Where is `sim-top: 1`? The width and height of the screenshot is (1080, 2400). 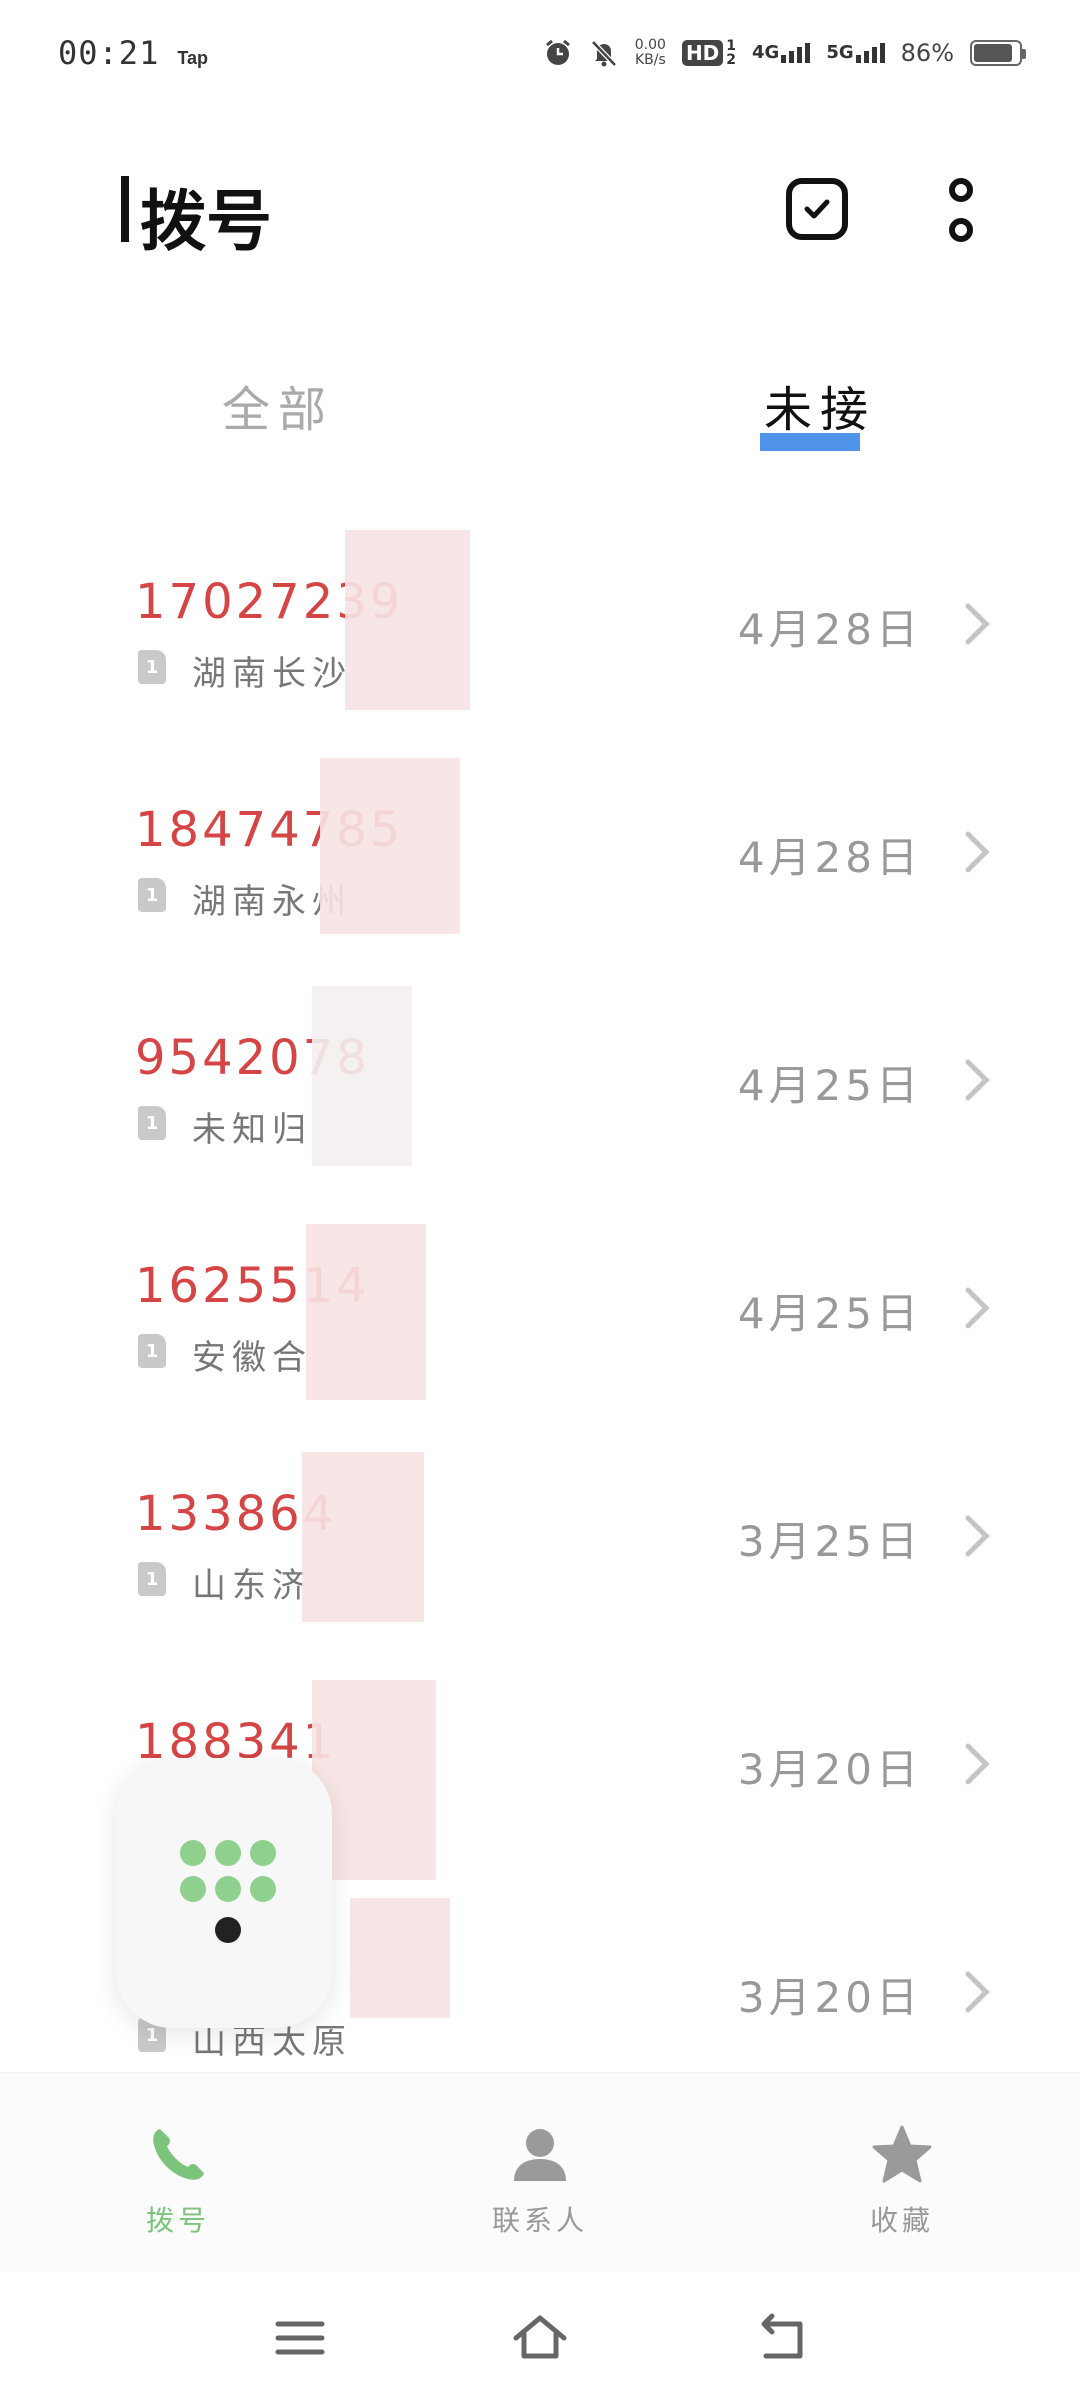 sim-top: 1 is located at coordinates (731, 45).